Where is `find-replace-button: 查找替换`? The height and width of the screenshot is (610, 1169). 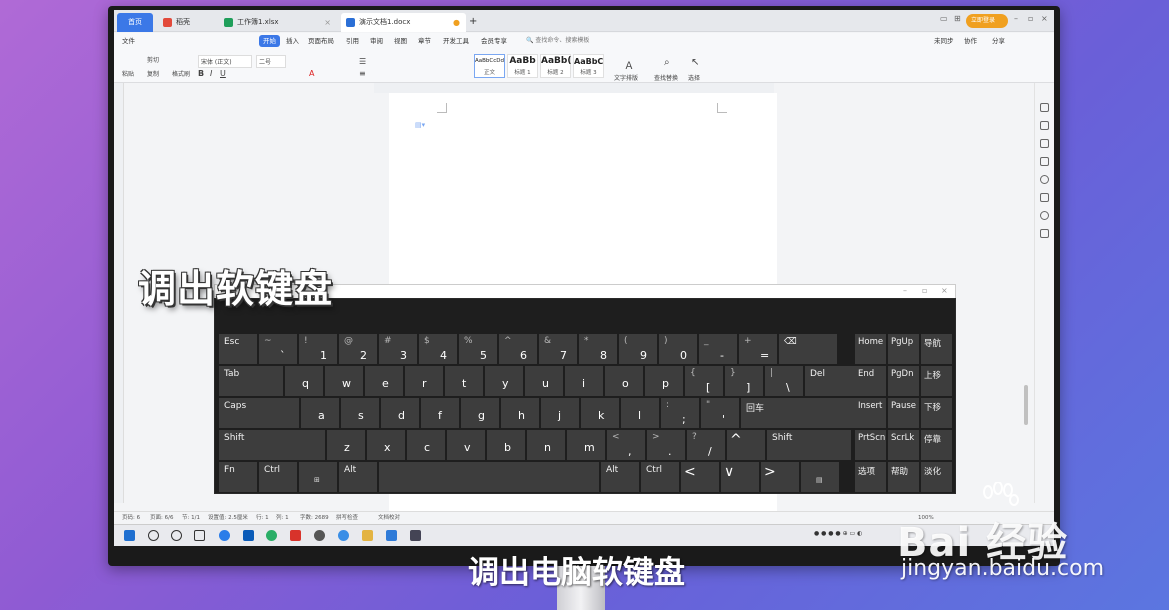
find-replace-button: 查找替换 is located at coordinates (666, 77).